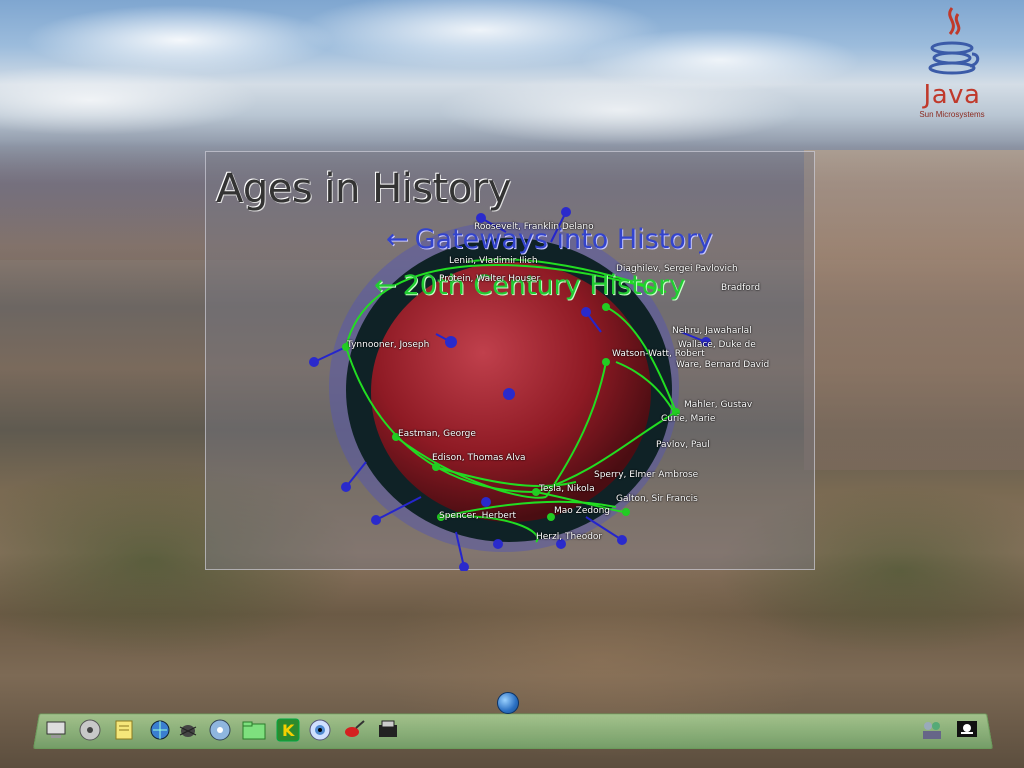 The image size is (1024, 768). What do you see at coordinates (683, 445) in the screenshot?
I see `person-label: Pavlov, Paul` at bounding box center [683, 445].